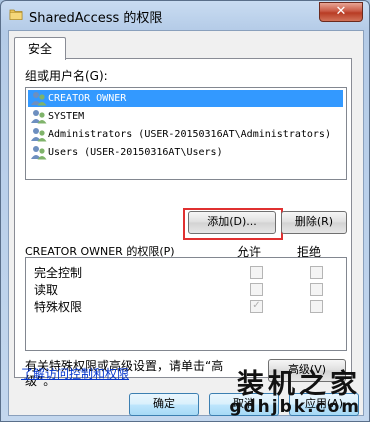 The width and height of the screenshot is (370, 422). I want to click on list-item-system: SYSTEM, so click(185, 116).